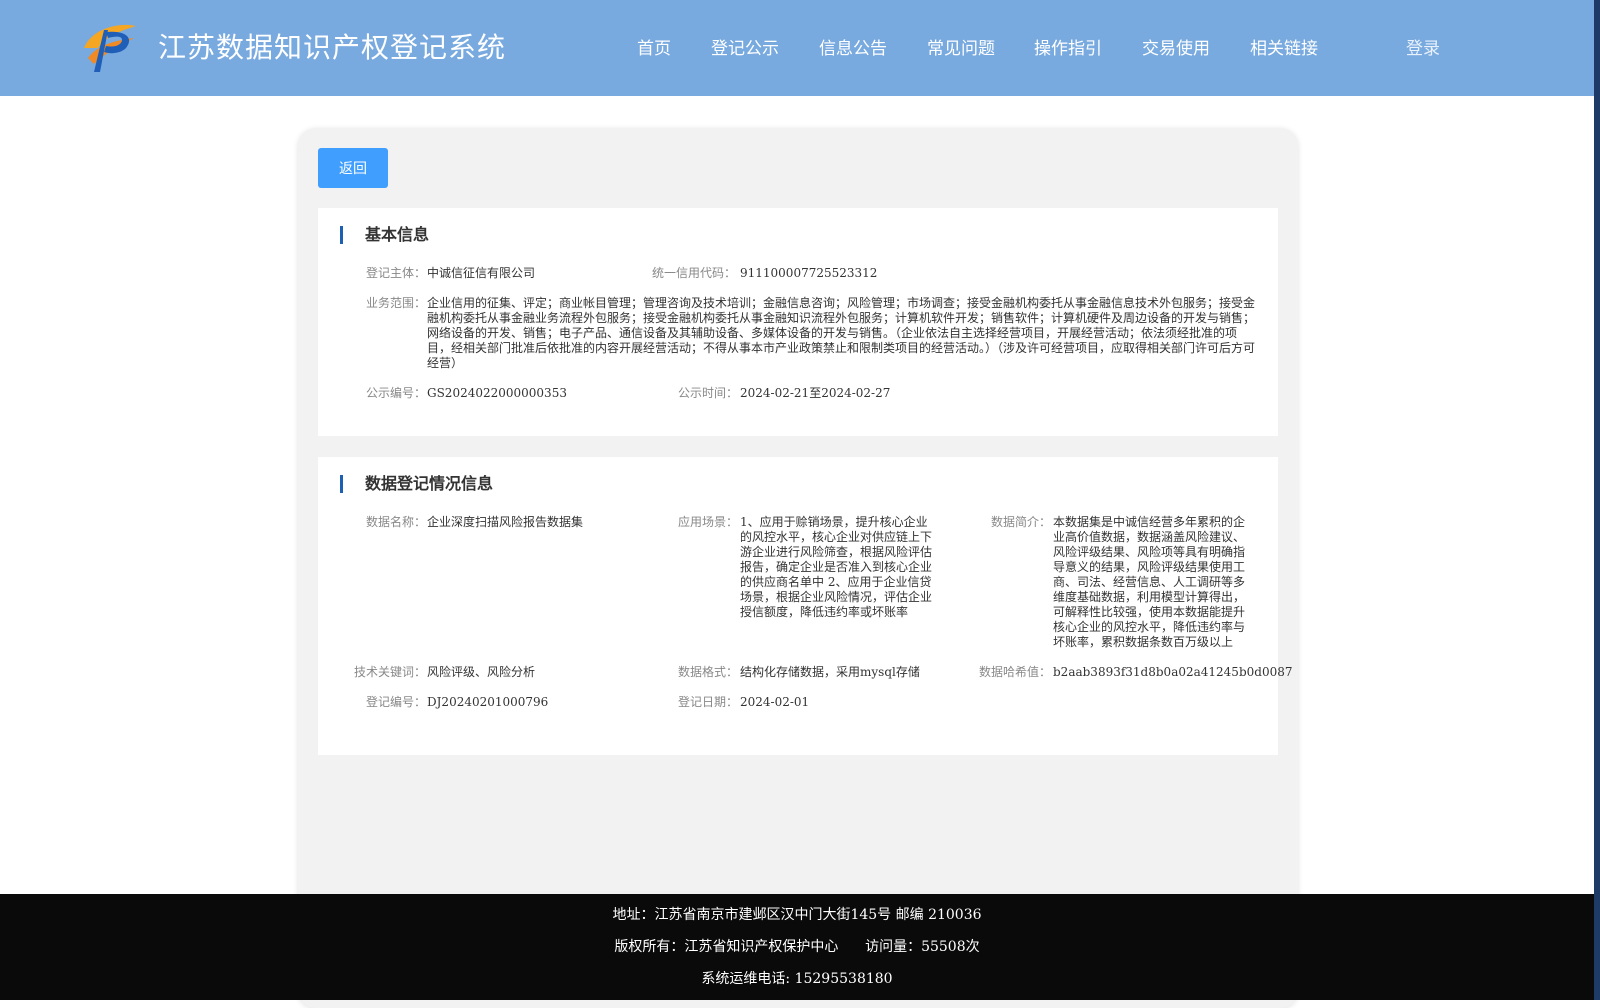 Image resolution: width=1600 pixels, height=1008 pixels. Describe the element at coordinates (395, 702) in the screenshot. I see `registration-no-label: 登记编号：` at that location.